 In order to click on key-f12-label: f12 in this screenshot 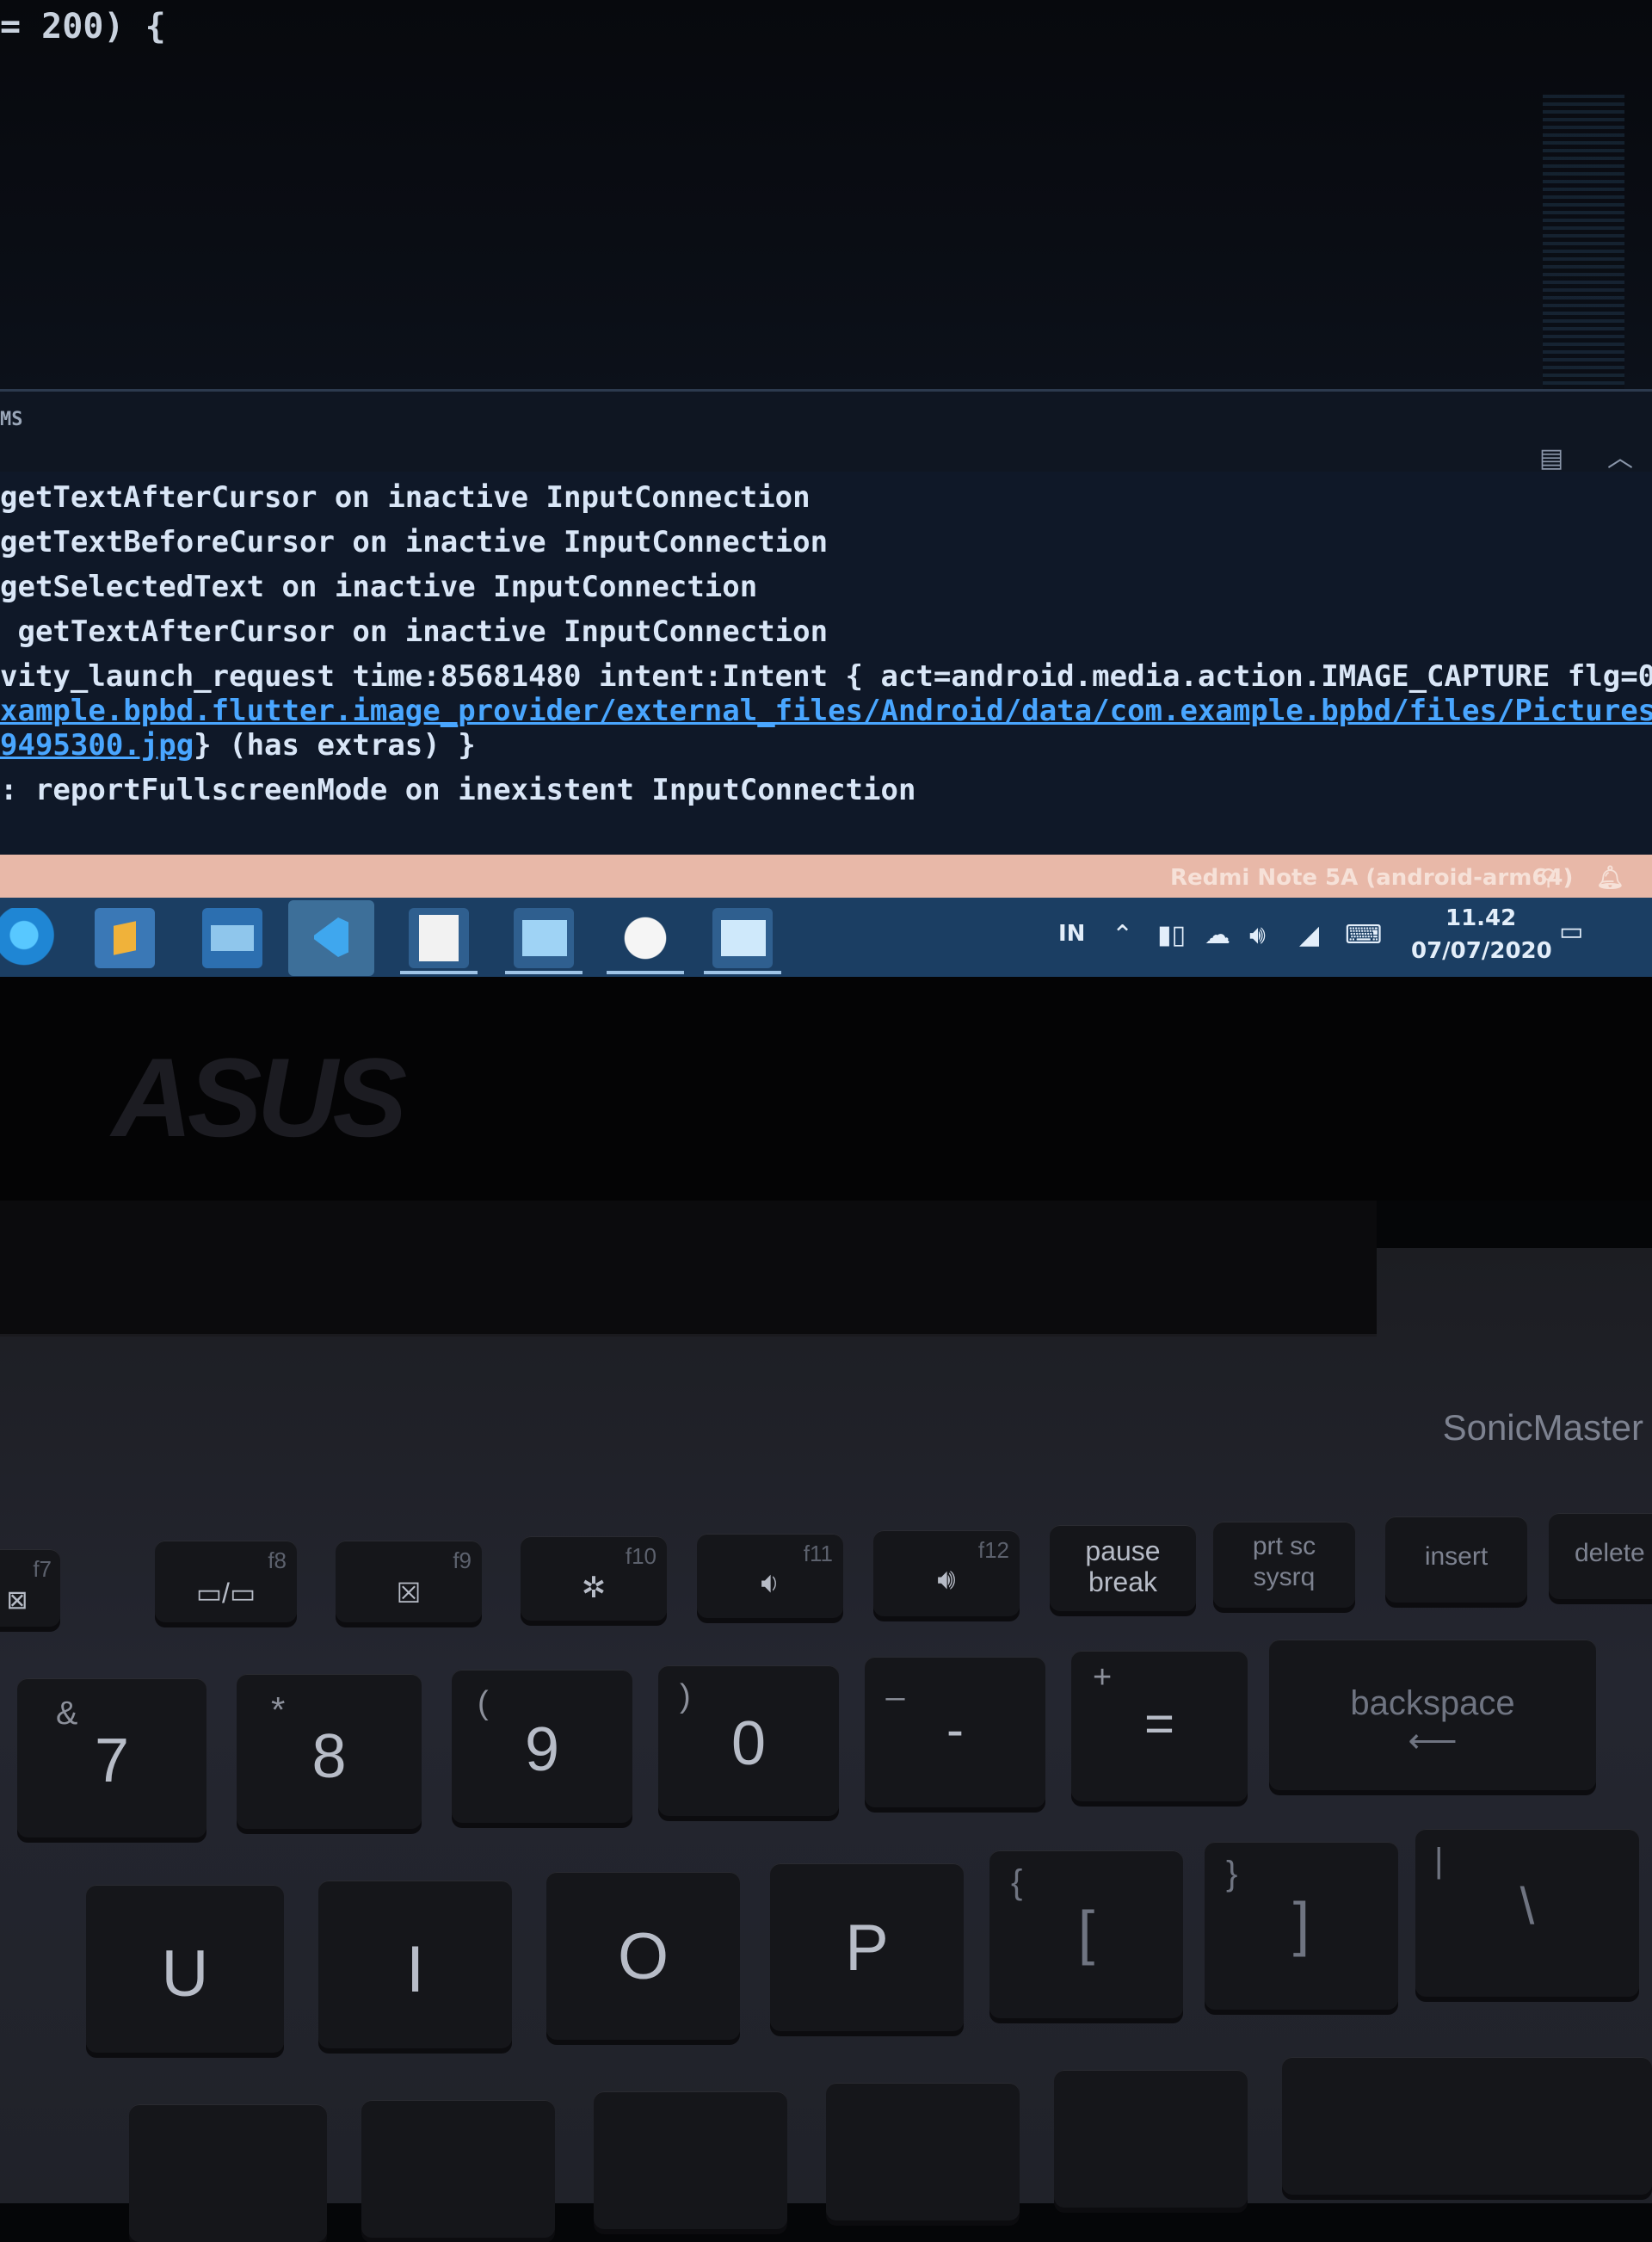, I will do `click(993, 1550)`.